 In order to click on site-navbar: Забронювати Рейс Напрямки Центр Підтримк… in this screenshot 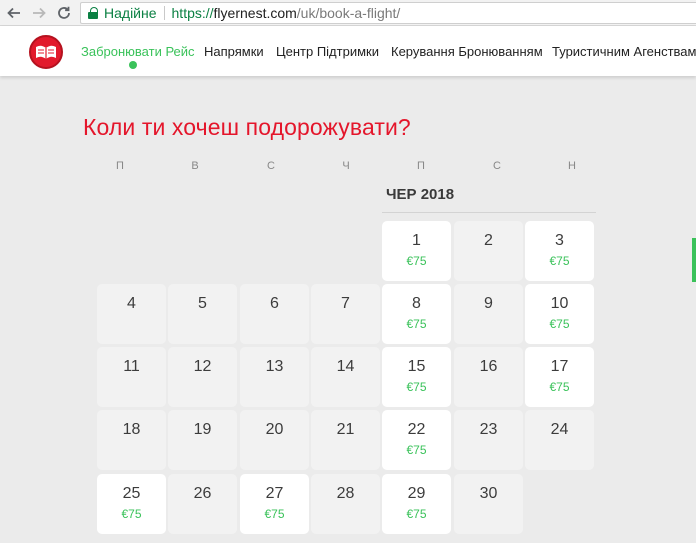, I will do `click(348, 51)`.